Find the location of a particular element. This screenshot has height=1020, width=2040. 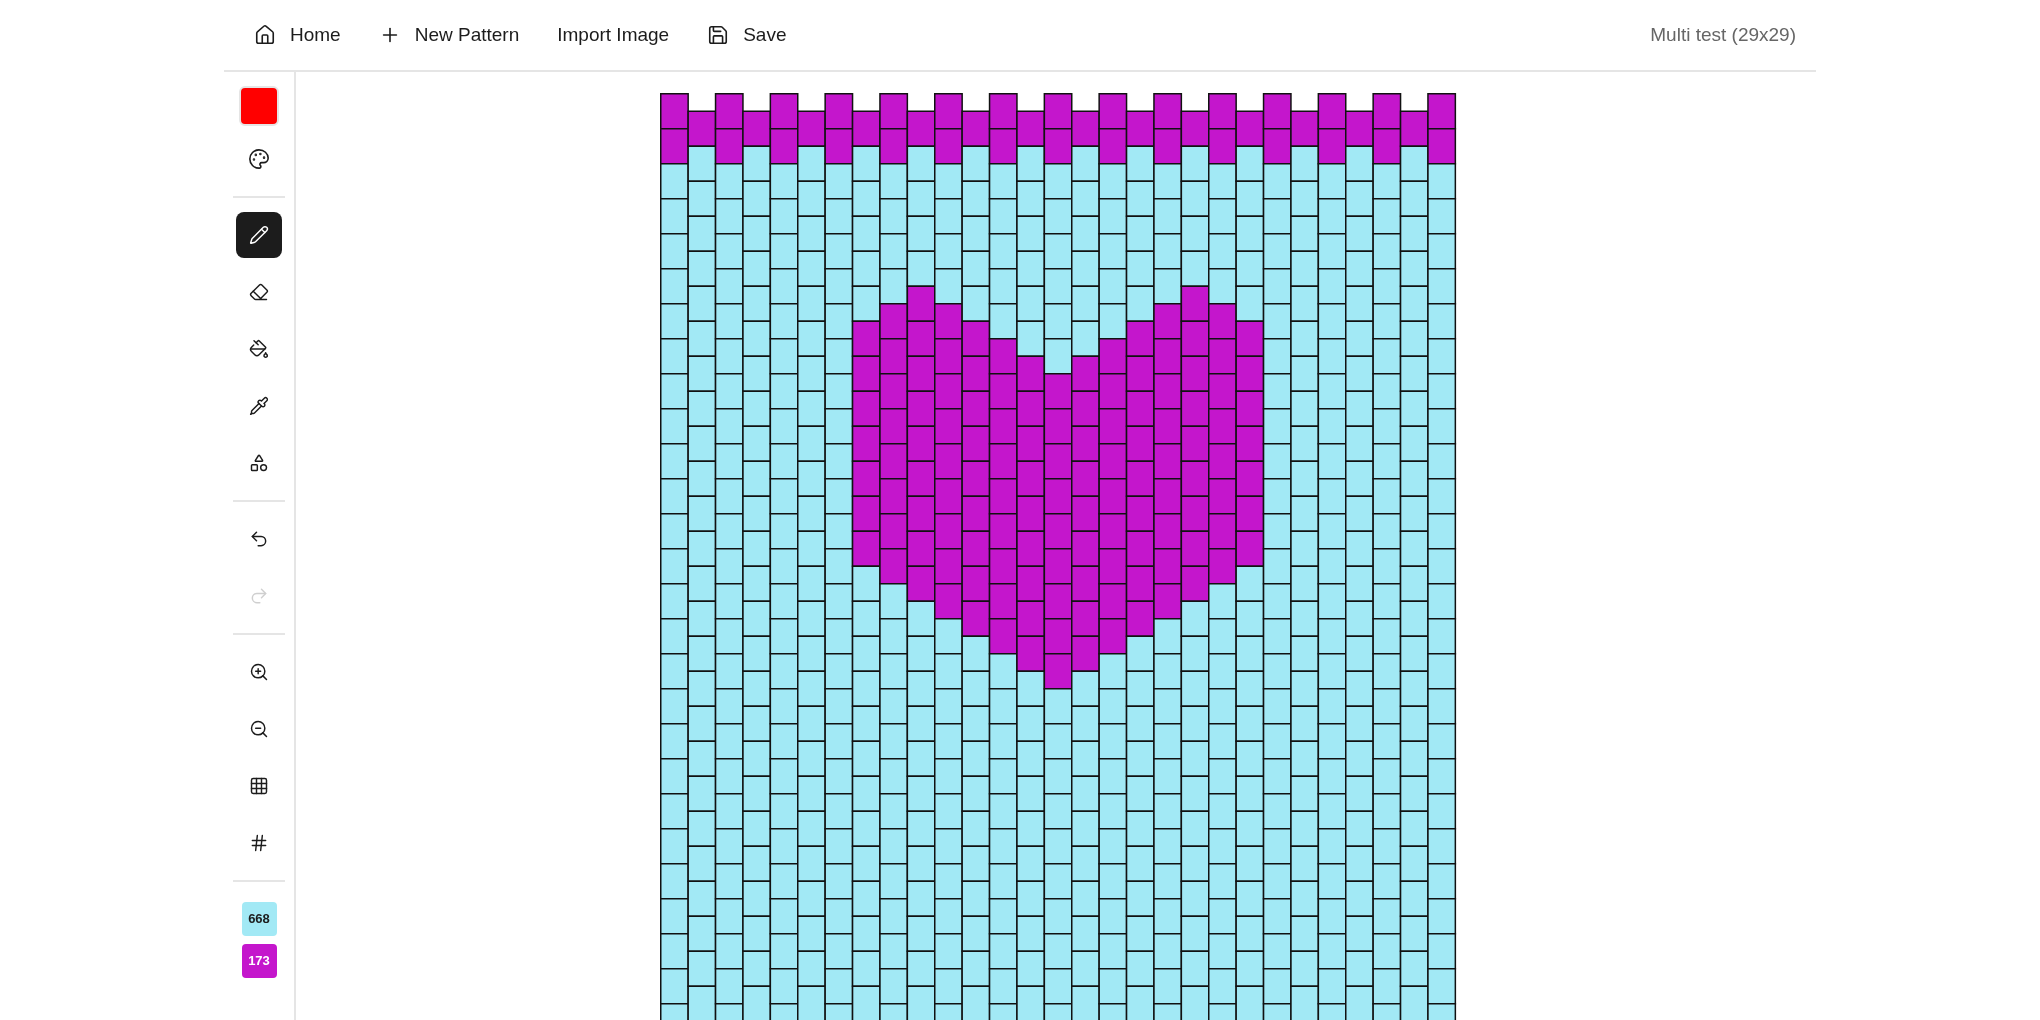

import-nav-button: Import Image is located at coordinates (613, 35).